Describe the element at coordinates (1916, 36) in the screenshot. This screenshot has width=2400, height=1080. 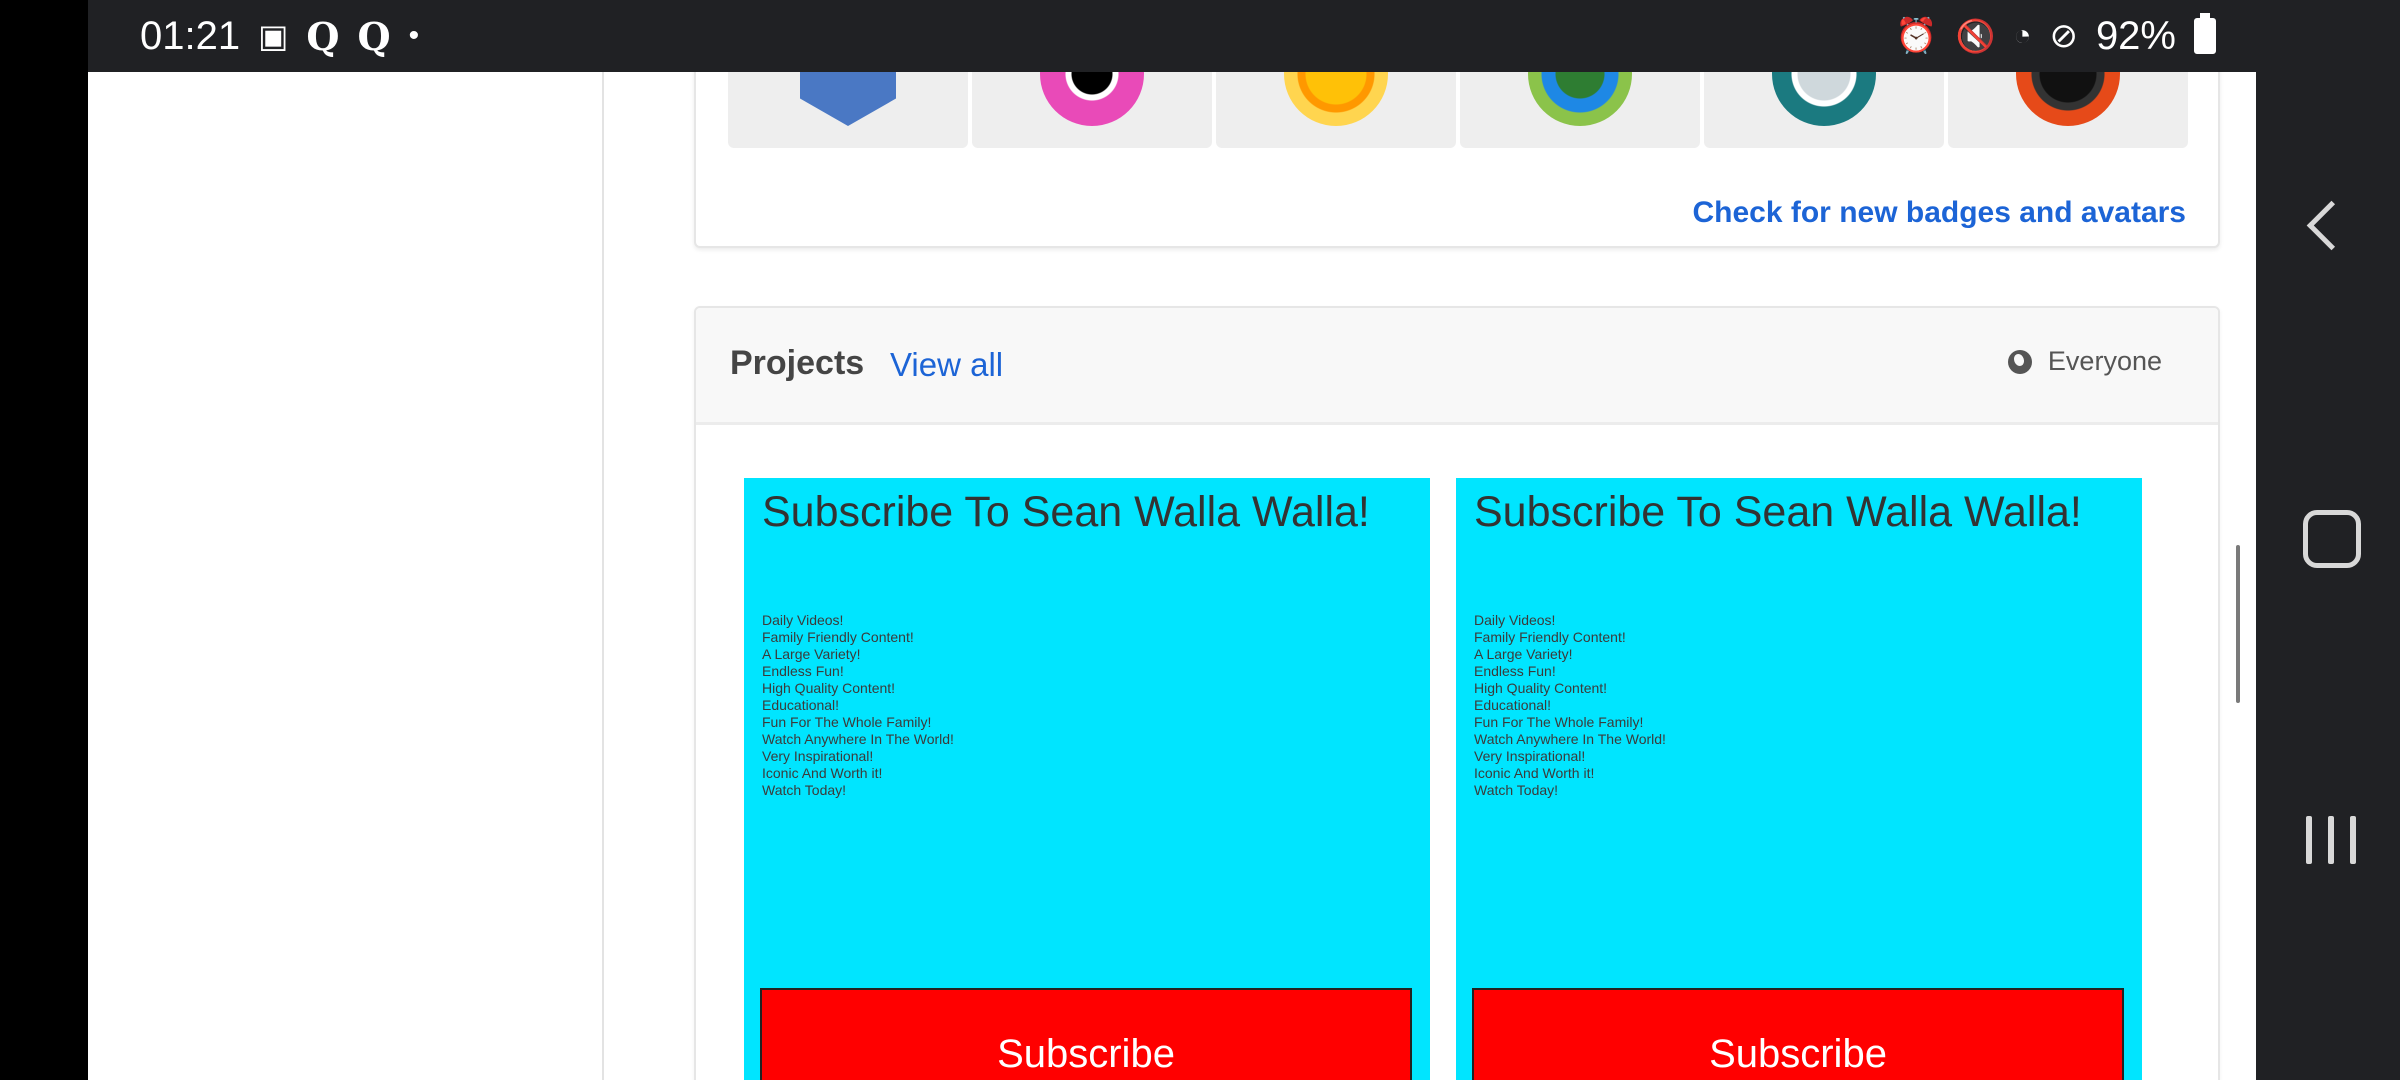
I see `alarm-icon: ⏰` at that location.